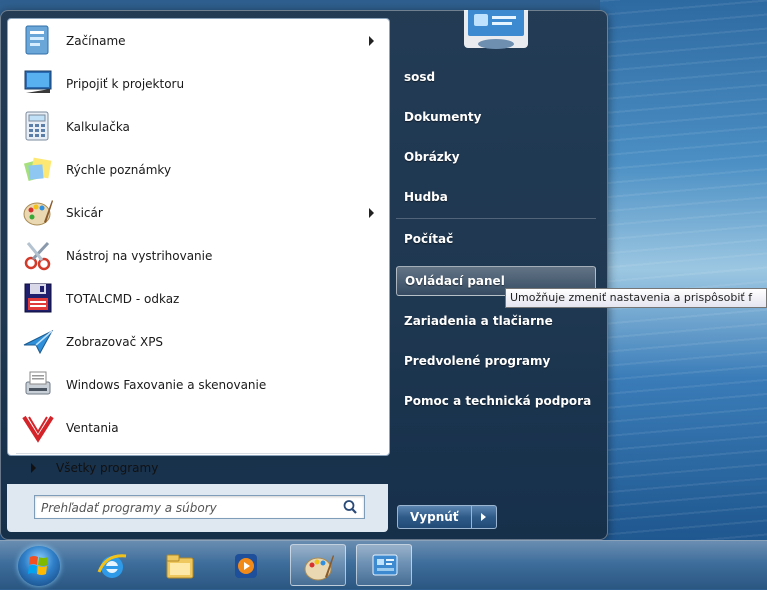 The width and height of the screenshot is (767, 590). I want to click on program-item-sticky-notes: Rýchle poznámky, so click(198, 170).